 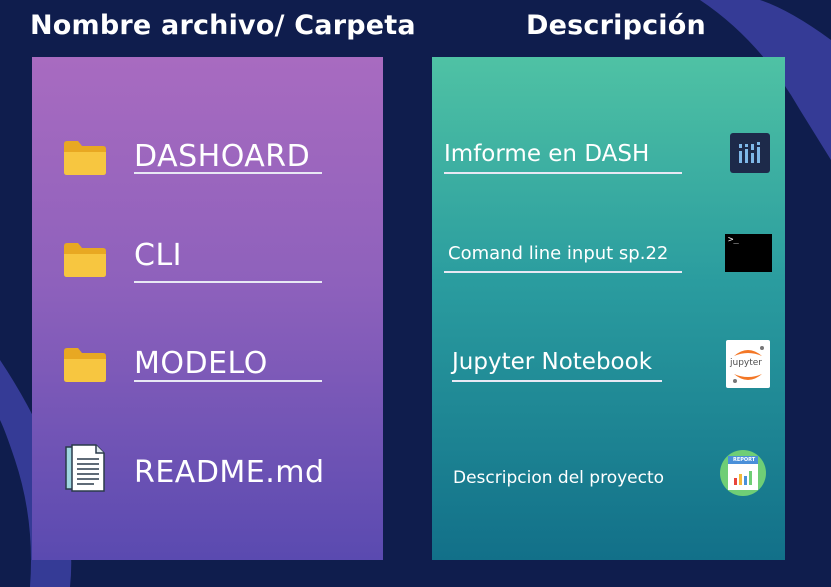 I want to click on terminal-prompt: >_, so click(x=733, y=240).